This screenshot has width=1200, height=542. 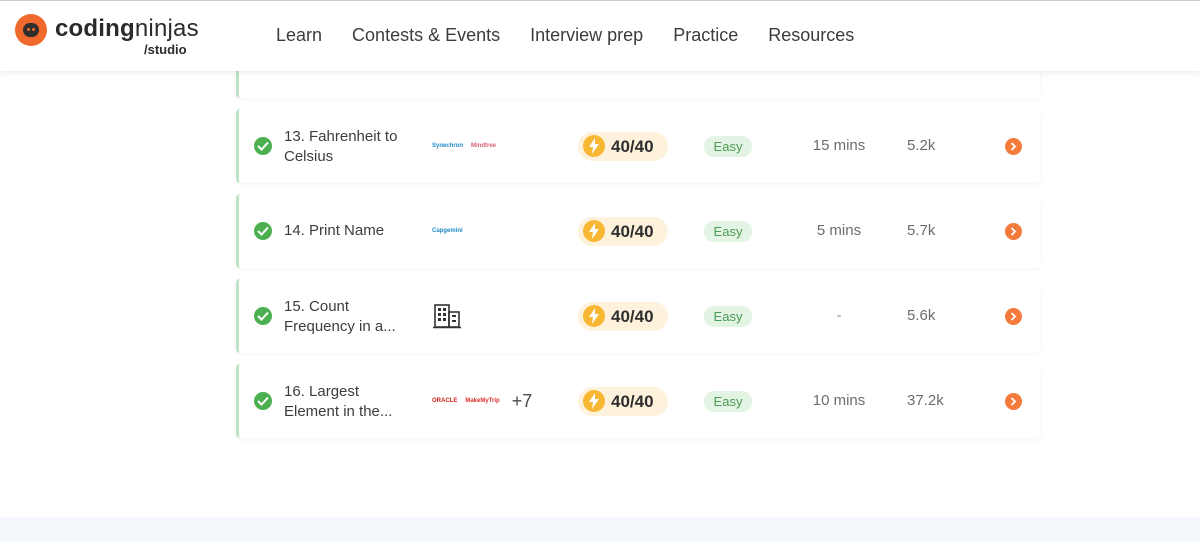 I want to click on company-logos: Synechron Mindtree, so click(x=464, y=146).